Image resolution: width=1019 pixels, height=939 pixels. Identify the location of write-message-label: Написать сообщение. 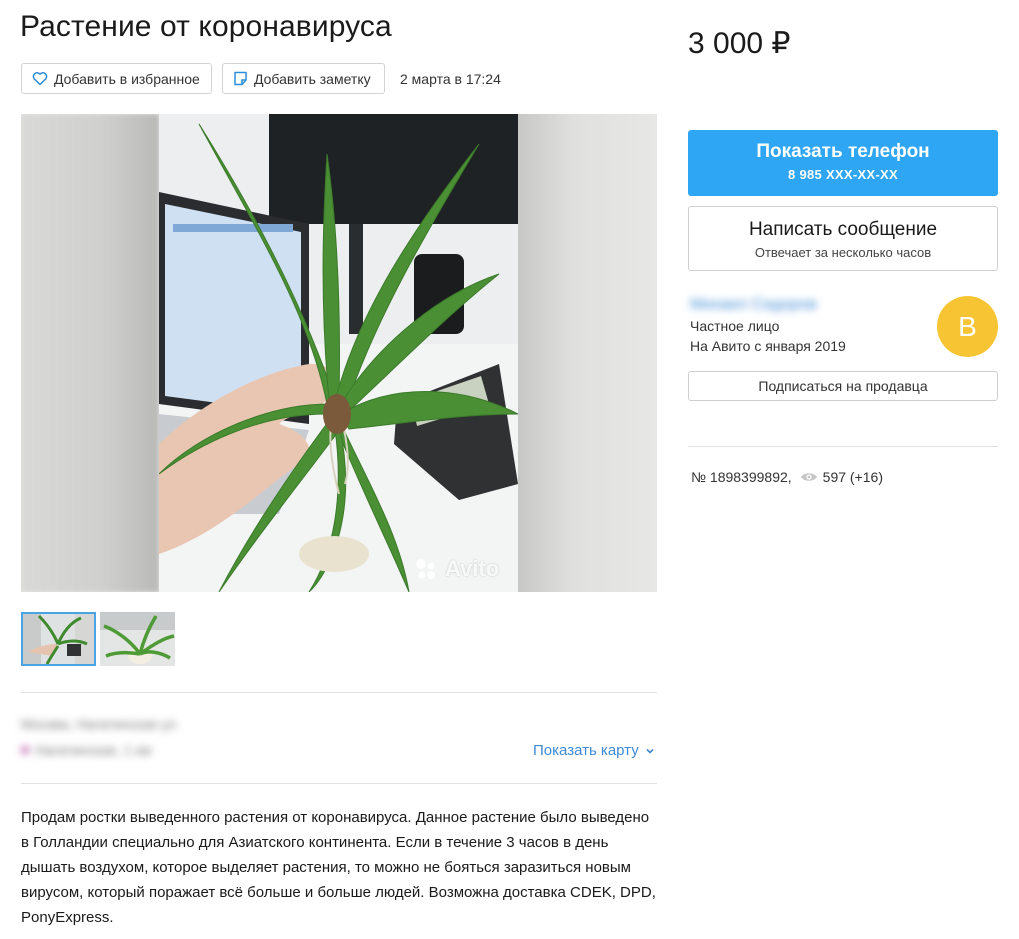
(843, 229).